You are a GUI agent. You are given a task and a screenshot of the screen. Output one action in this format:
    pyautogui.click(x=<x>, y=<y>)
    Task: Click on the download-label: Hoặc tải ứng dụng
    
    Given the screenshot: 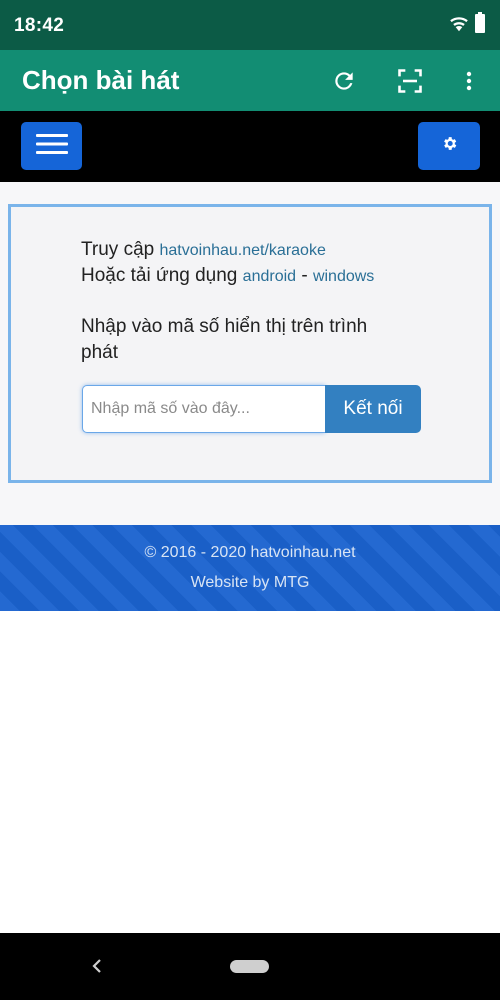 What is the action you would take?
    pyautogui.click(x=159, y=275)
    